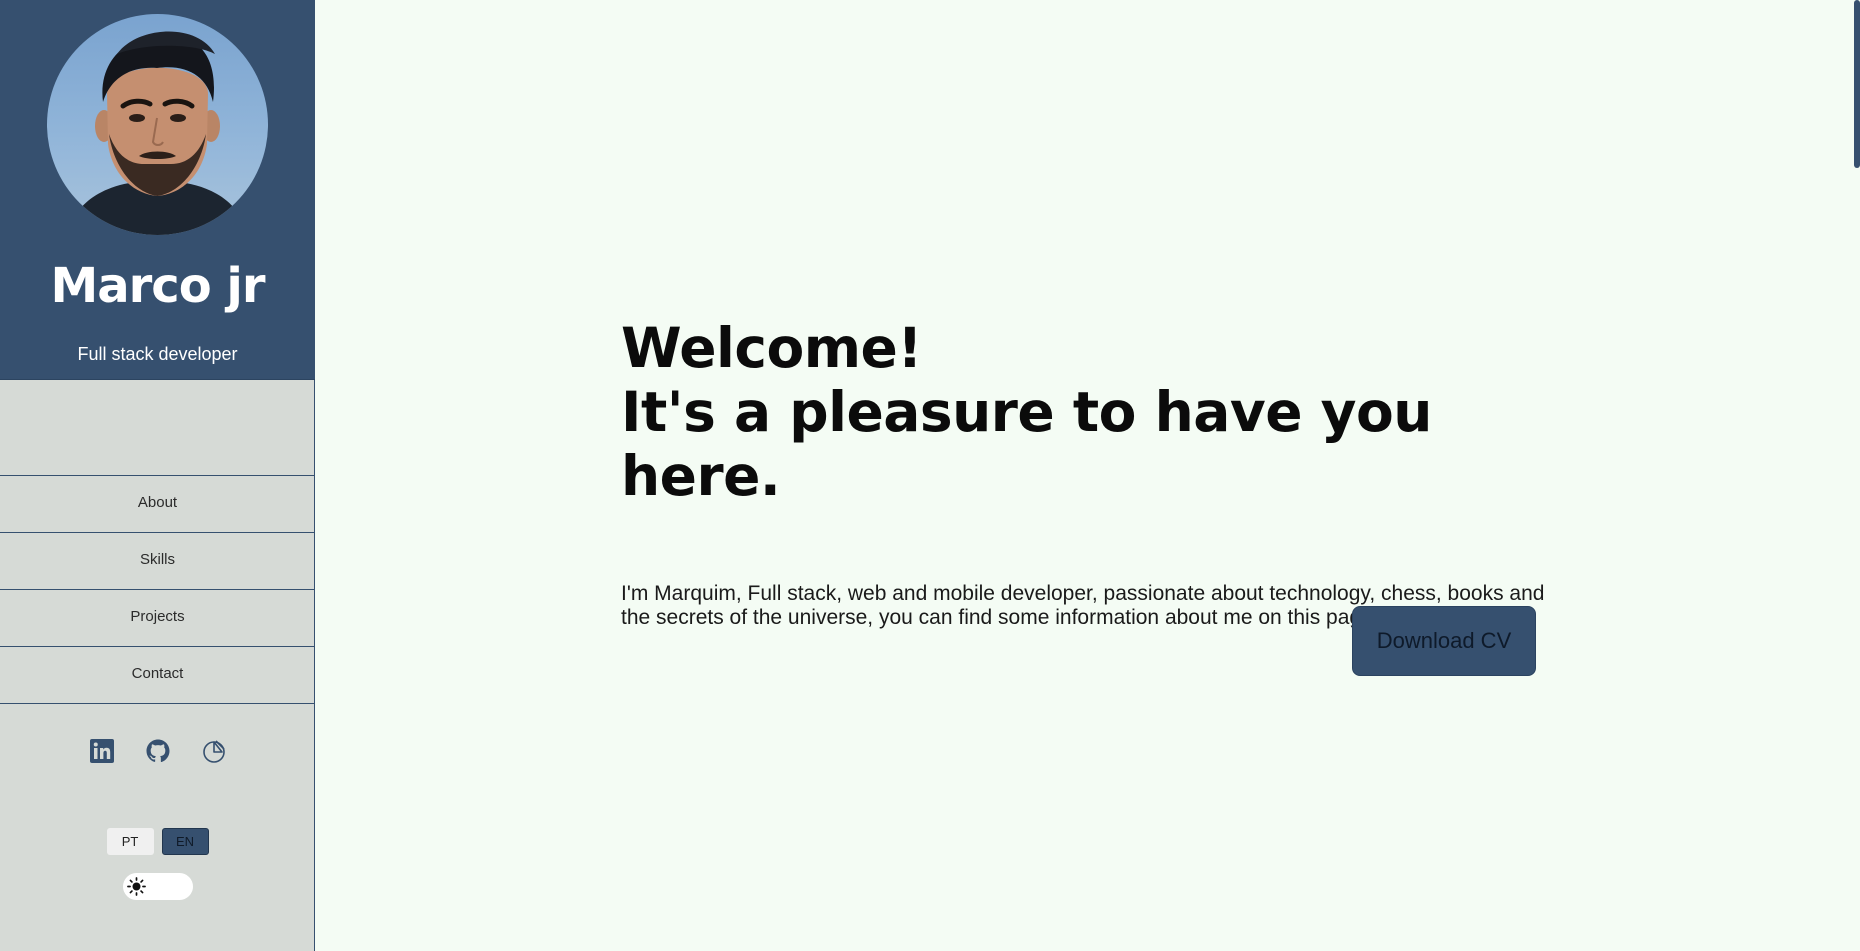 The image size is (1860, 951). I want to click on nav-item-projects: Projects, so click(157, 618).